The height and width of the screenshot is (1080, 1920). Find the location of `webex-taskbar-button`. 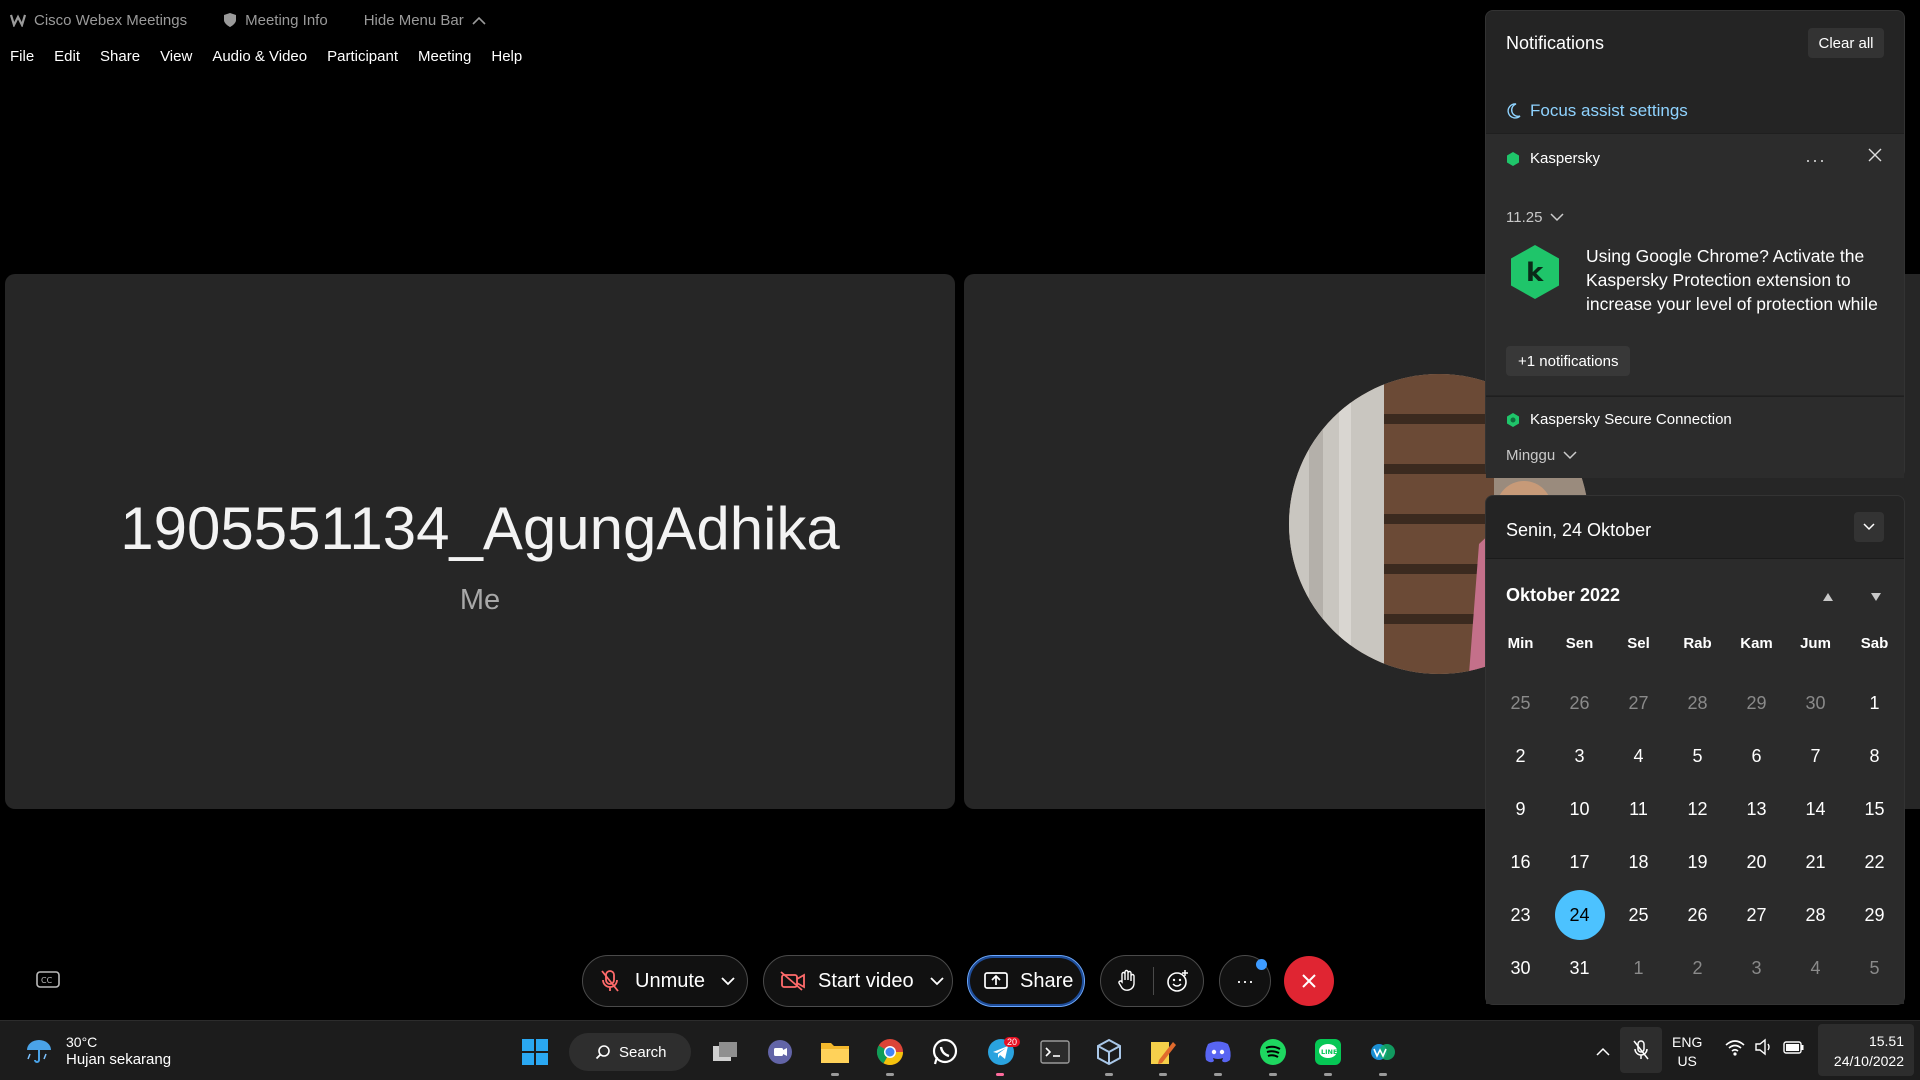

webex-taskbar-button is located at coordinates (1383, 1052).